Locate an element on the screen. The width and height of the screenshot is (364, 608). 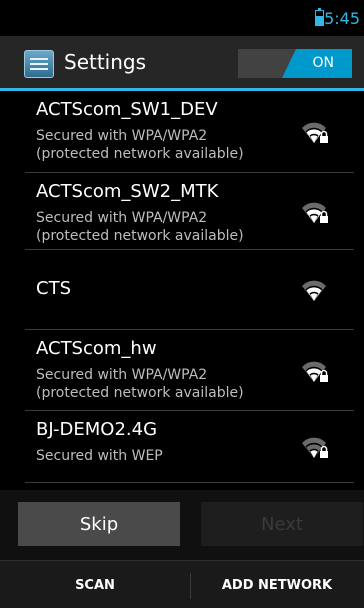
scan-button: SCAN is located at coordinates (95, 584).